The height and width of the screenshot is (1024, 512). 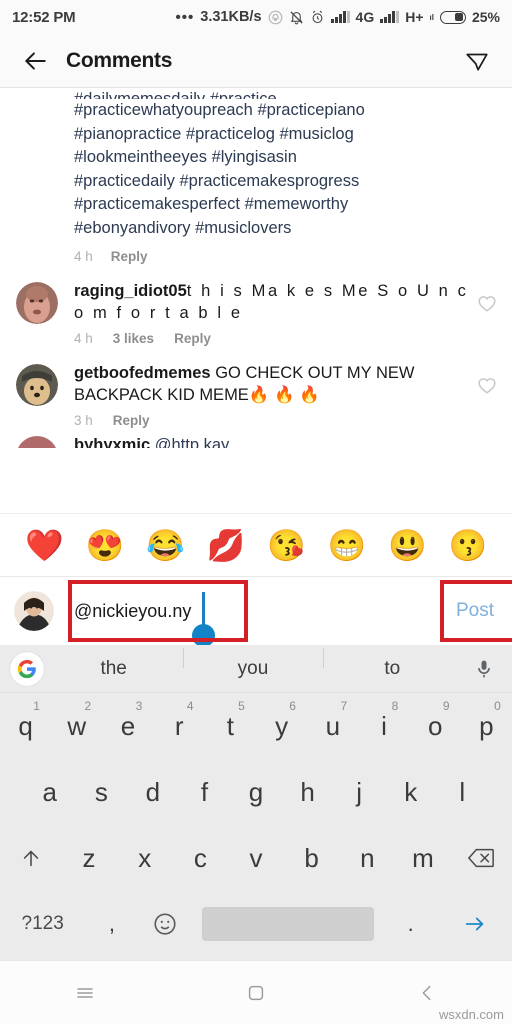 What do you see at coordinates (142, 373) in the screenshot?
I see `comment-username: getboofedmemes` at bounding box center [142, 373].